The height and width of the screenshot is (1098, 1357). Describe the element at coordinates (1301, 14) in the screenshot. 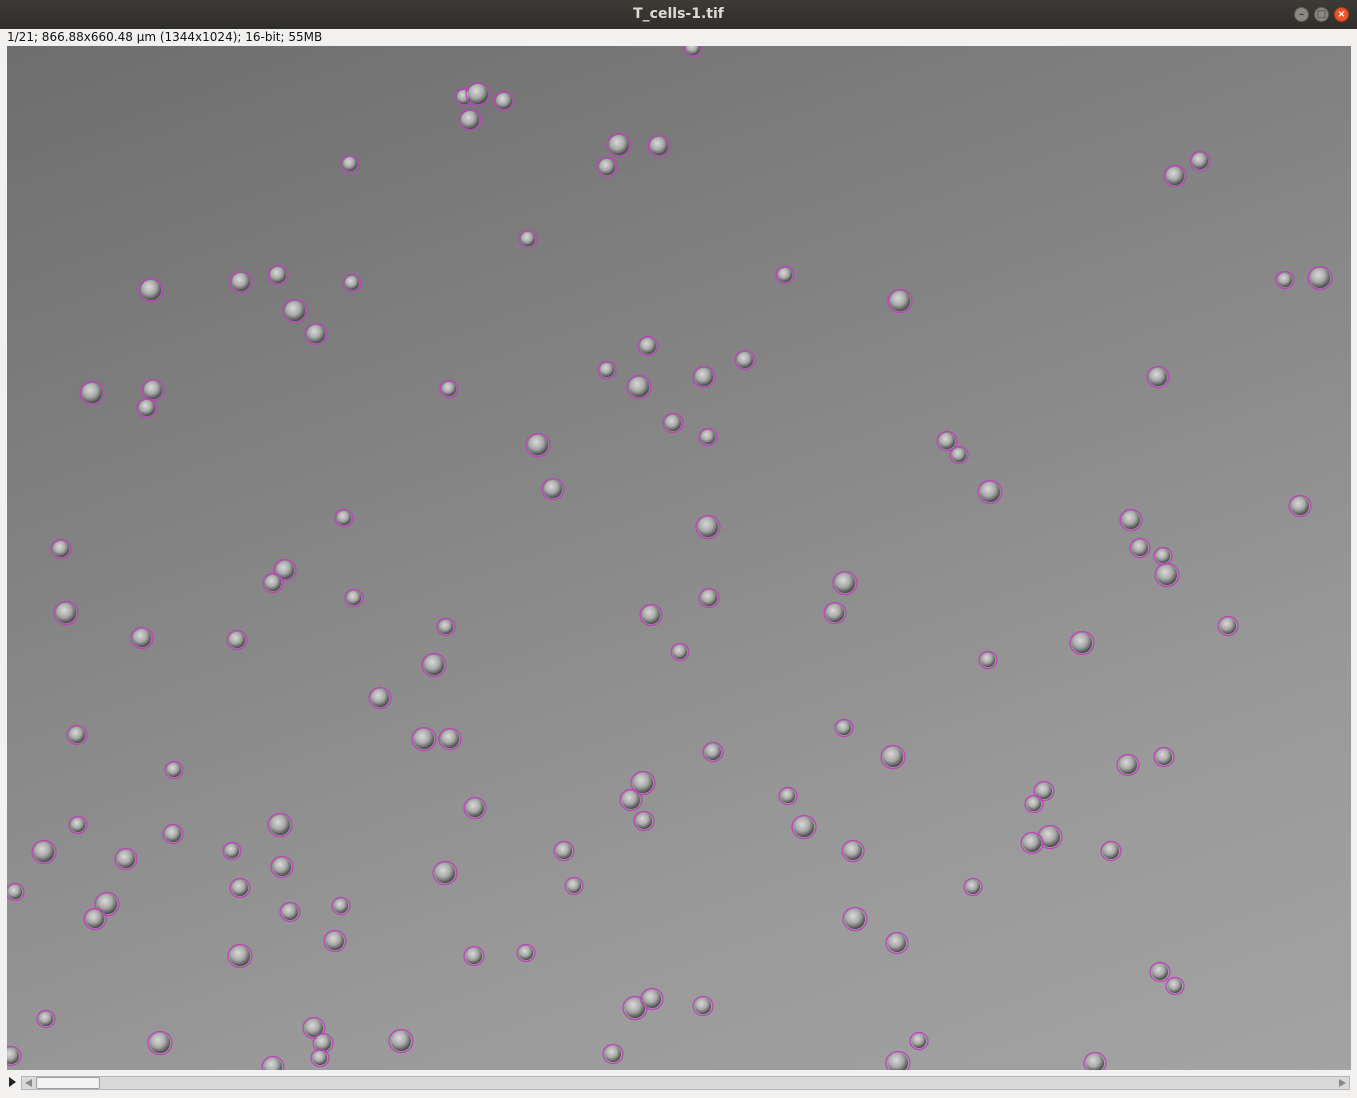

I see `minimize-icon: –` at that location.